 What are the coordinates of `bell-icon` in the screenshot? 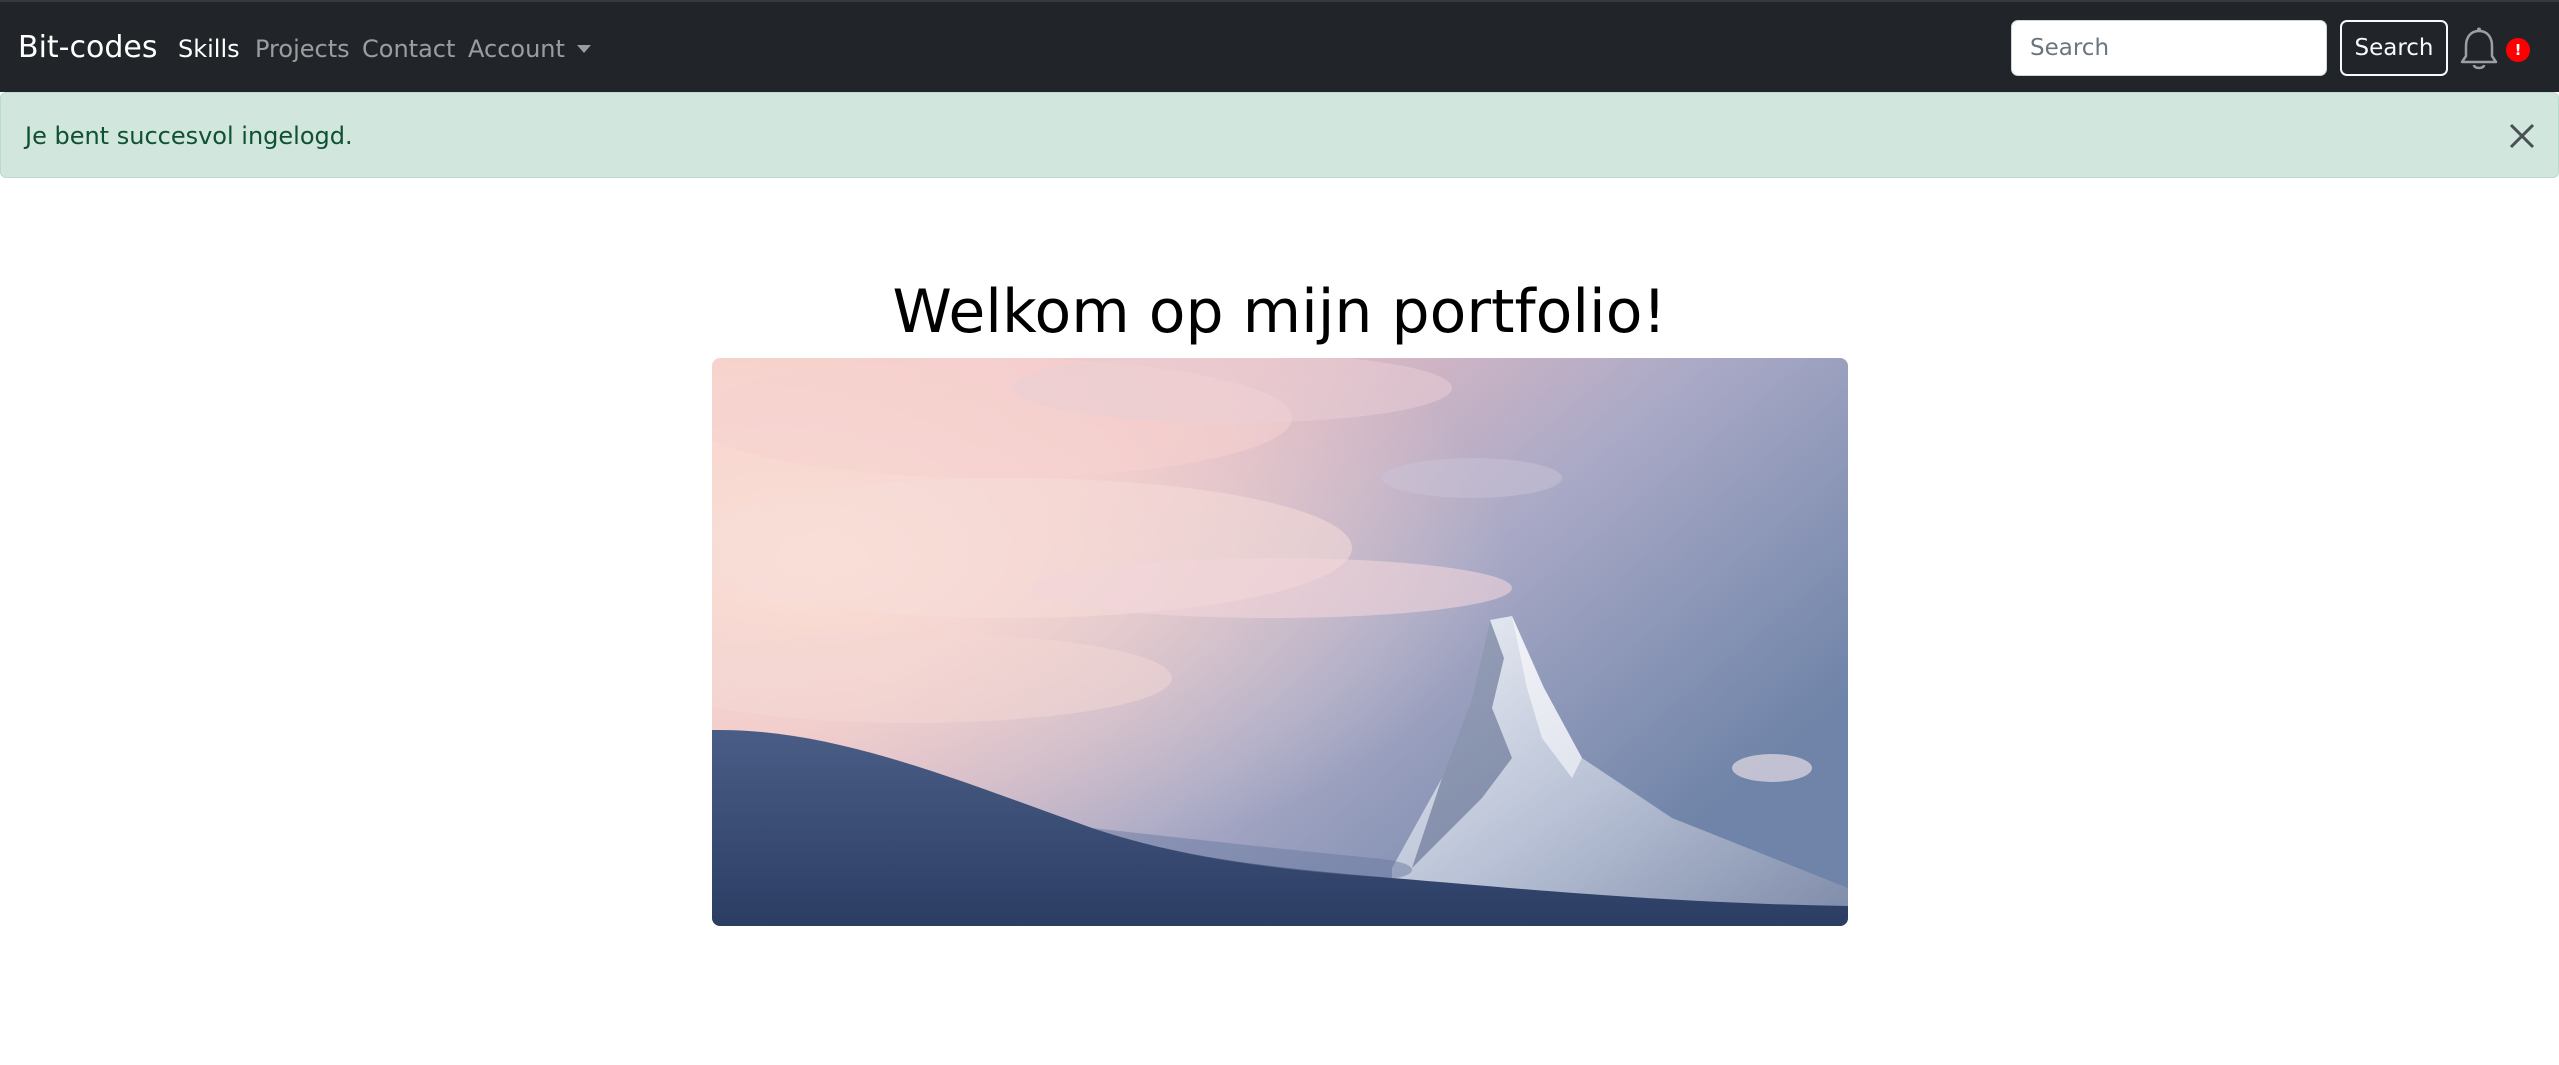 It's located at (2479, 49).